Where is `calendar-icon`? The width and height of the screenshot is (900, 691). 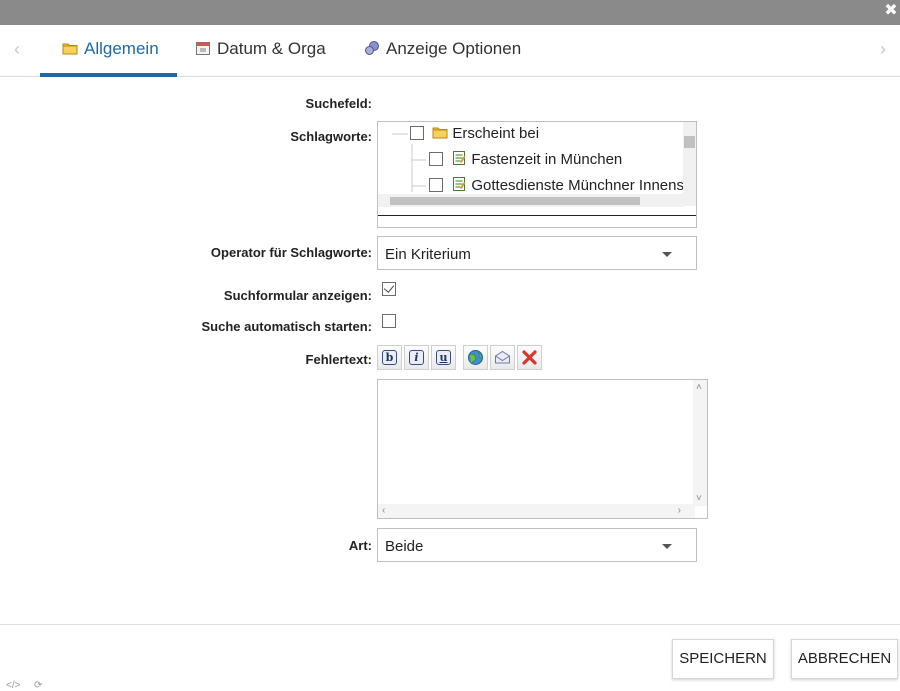 calendar-icon is located at coordinates (203, 48).